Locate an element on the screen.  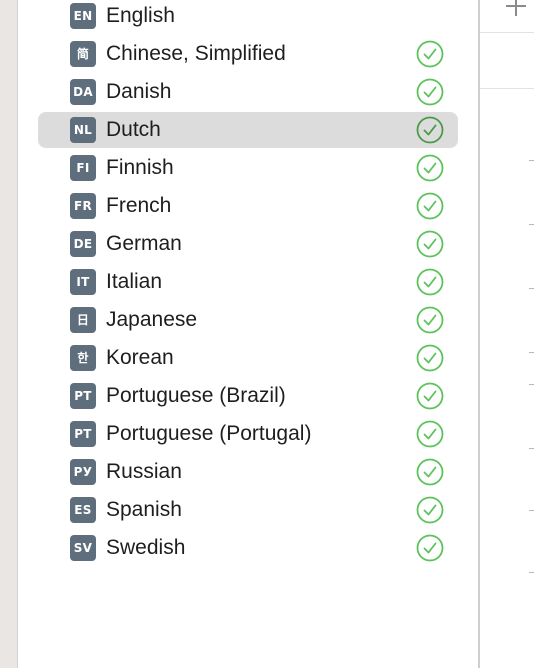
language-name: Korean is located at coordinates (140, 357).